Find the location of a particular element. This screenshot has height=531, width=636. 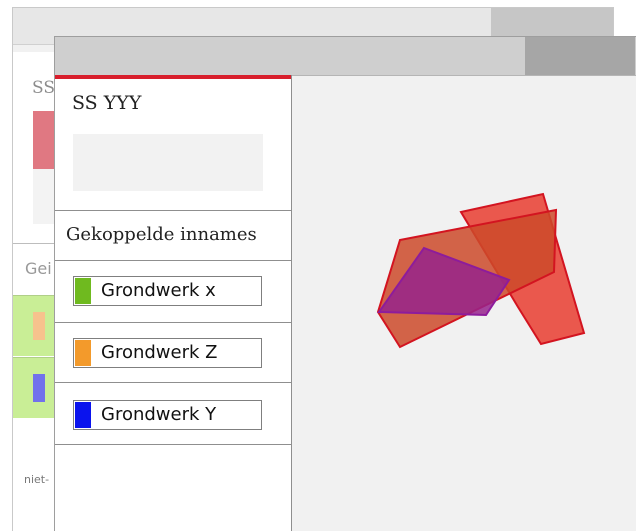

color-swatch-green is located at coordinates (83, 291).